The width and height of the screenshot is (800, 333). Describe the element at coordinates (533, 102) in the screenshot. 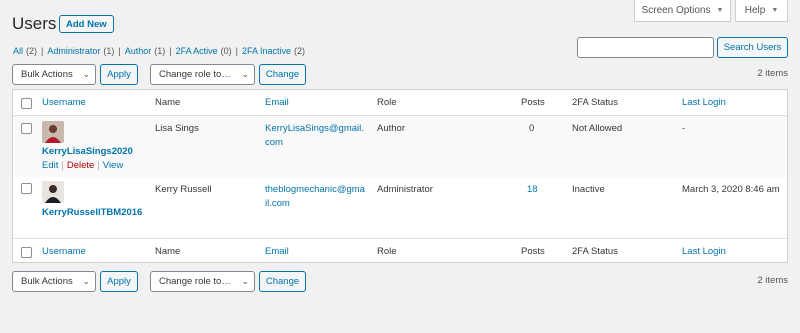

I see `column-posts: Posts` at that location.